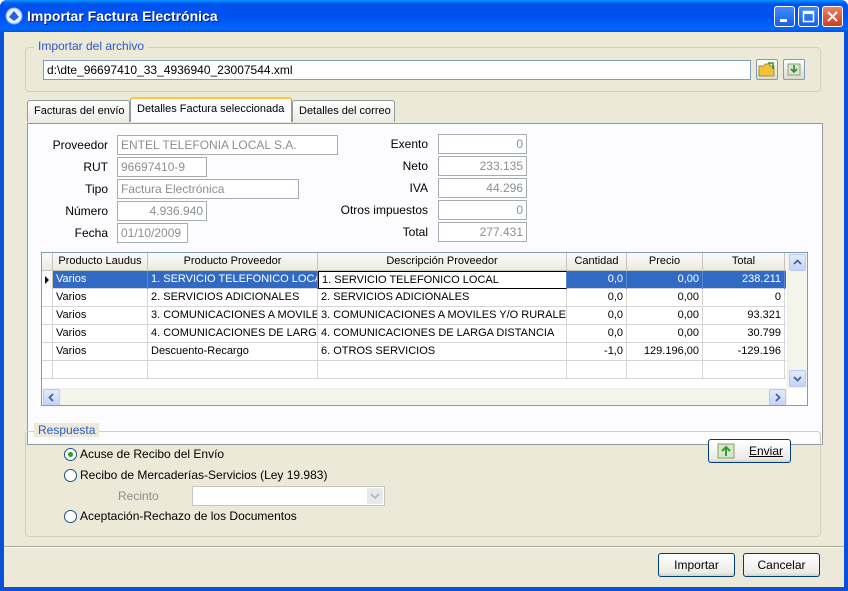  I want to click on importar-button: Importar, so click(696, 565).